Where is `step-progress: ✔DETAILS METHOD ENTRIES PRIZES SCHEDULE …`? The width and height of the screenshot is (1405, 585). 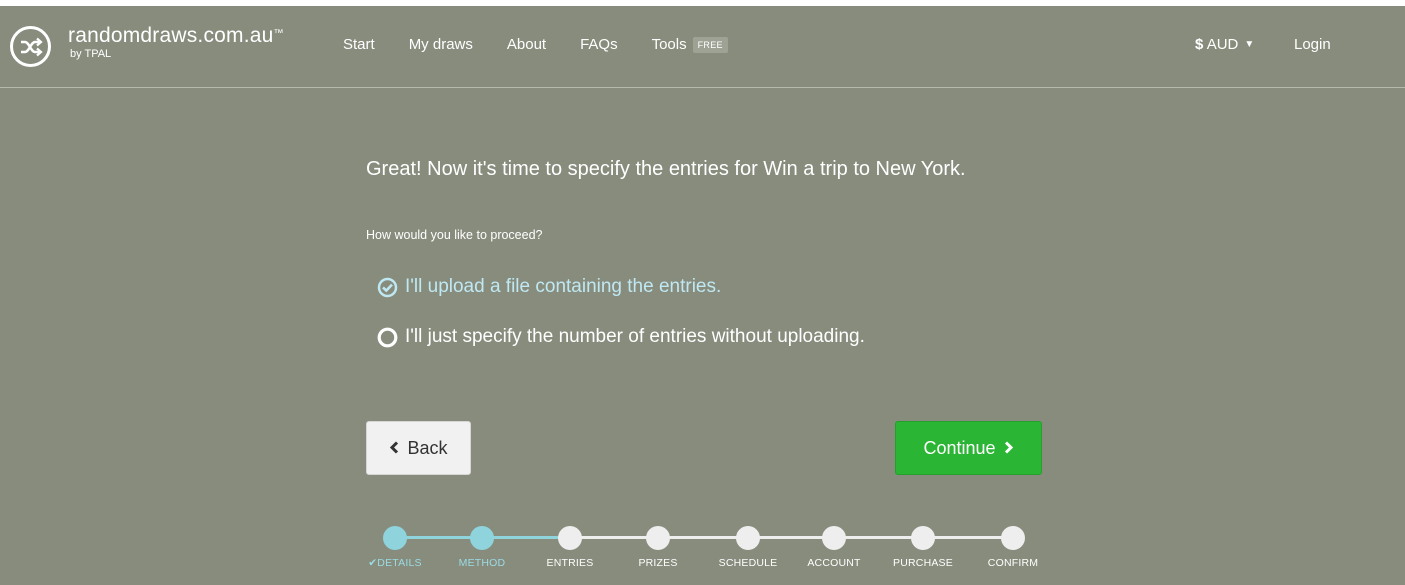 step-progress: ✔DETAILS METHOD ENTRIES PRIZES SCHEDULE … is located at coordinates (705, 555).